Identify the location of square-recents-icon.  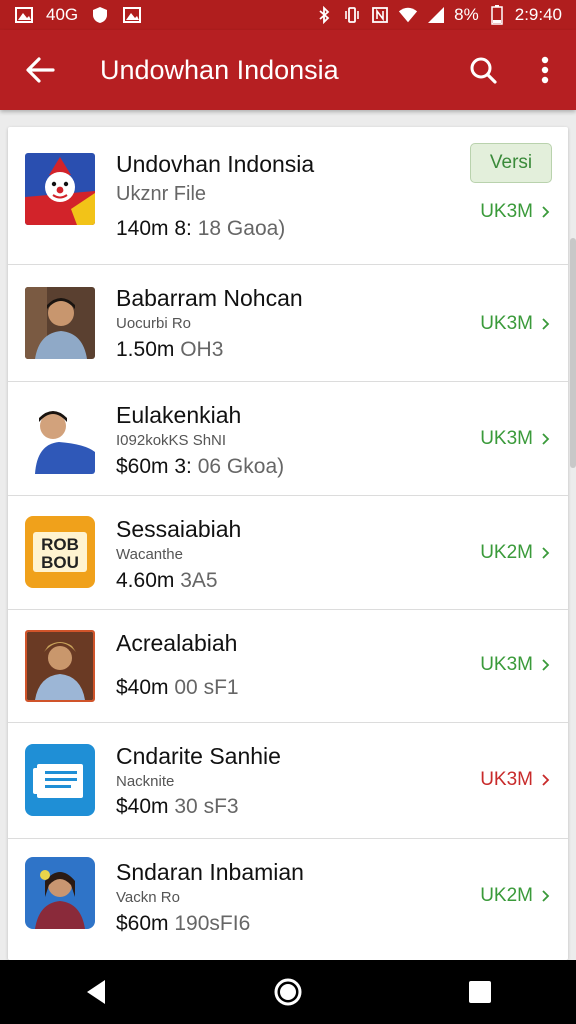
(480, 992).